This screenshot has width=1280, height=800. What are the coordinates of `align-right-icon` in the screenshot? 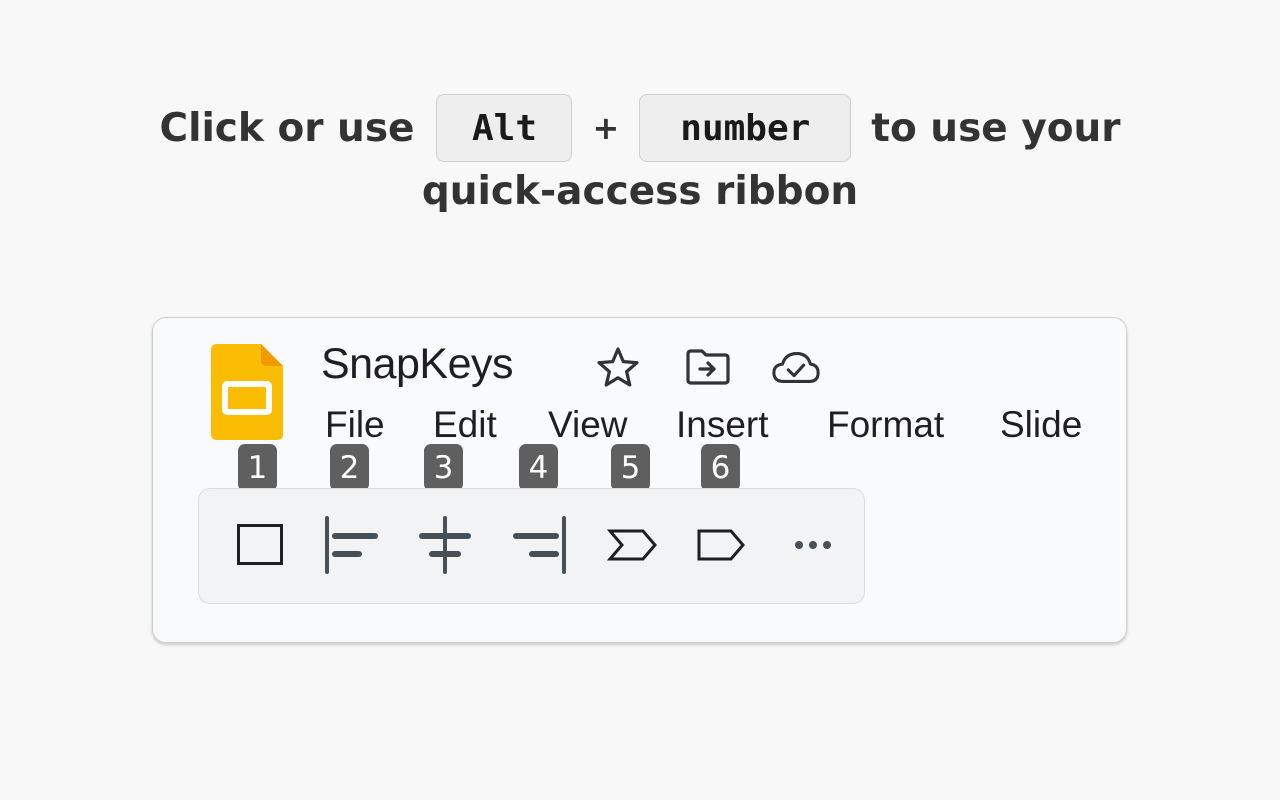 It's located at (539, 545).